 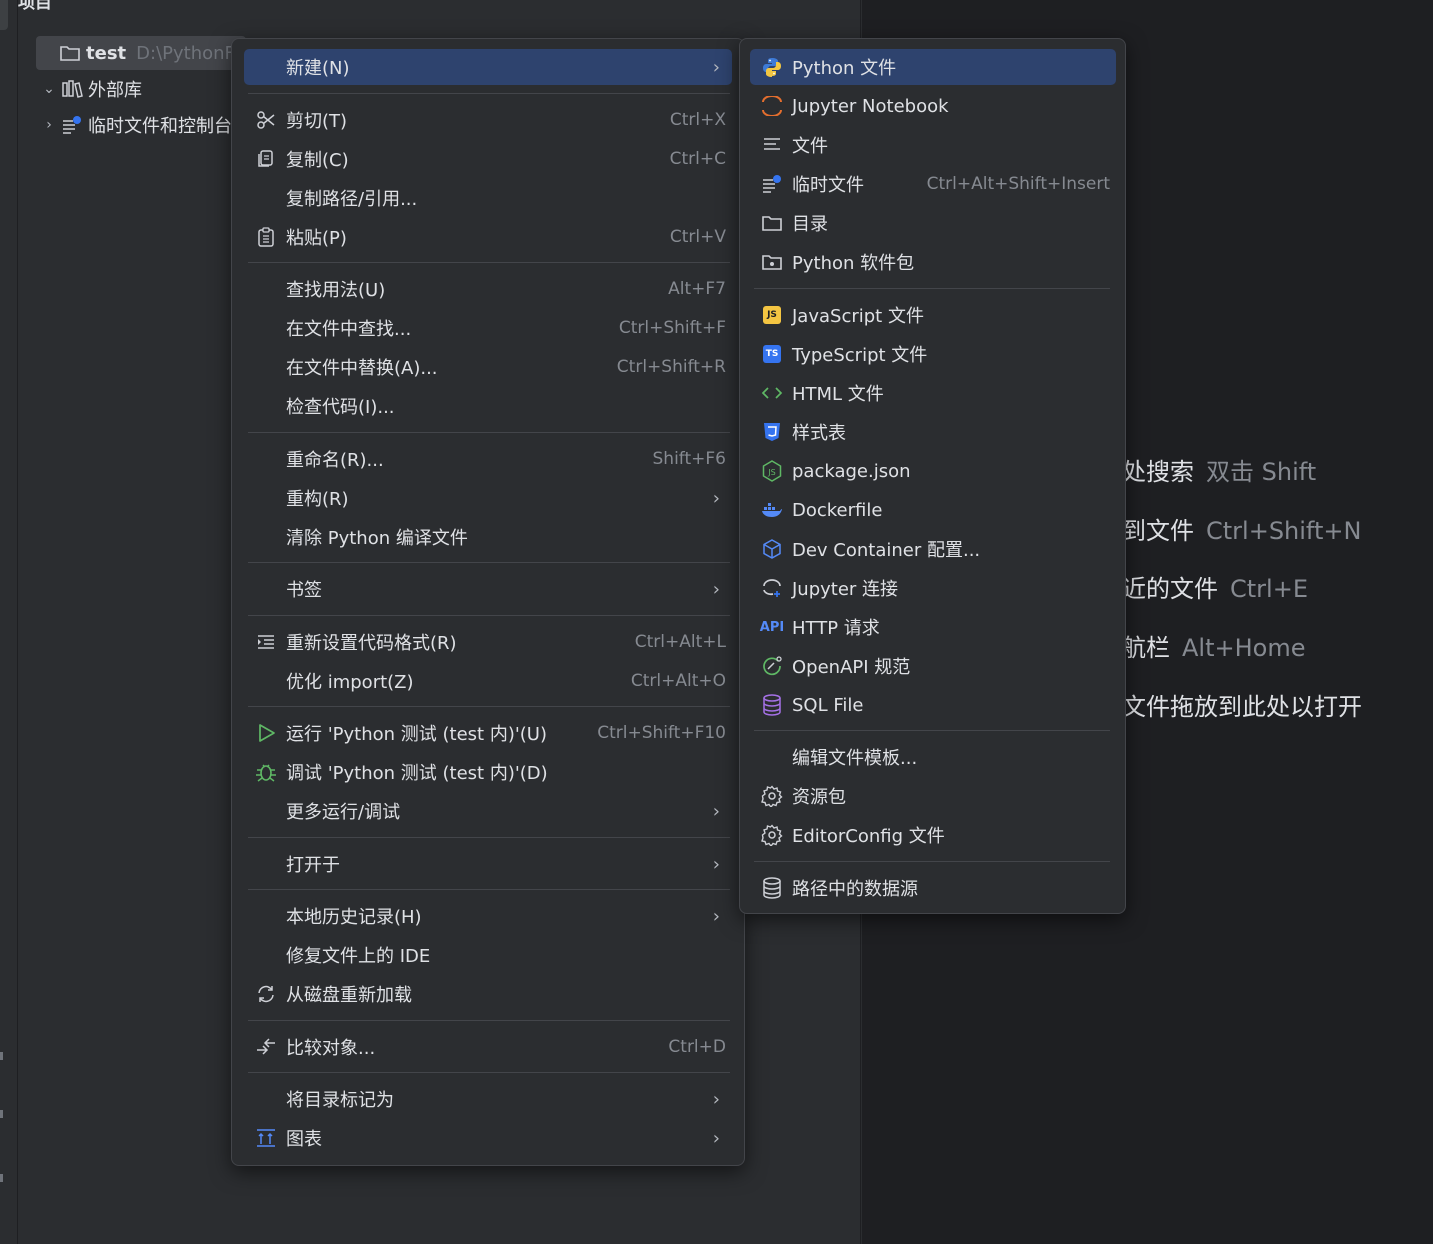 I want to click on submenu-item-http-request: API HTTP 请求, so click(x=933, y=627).